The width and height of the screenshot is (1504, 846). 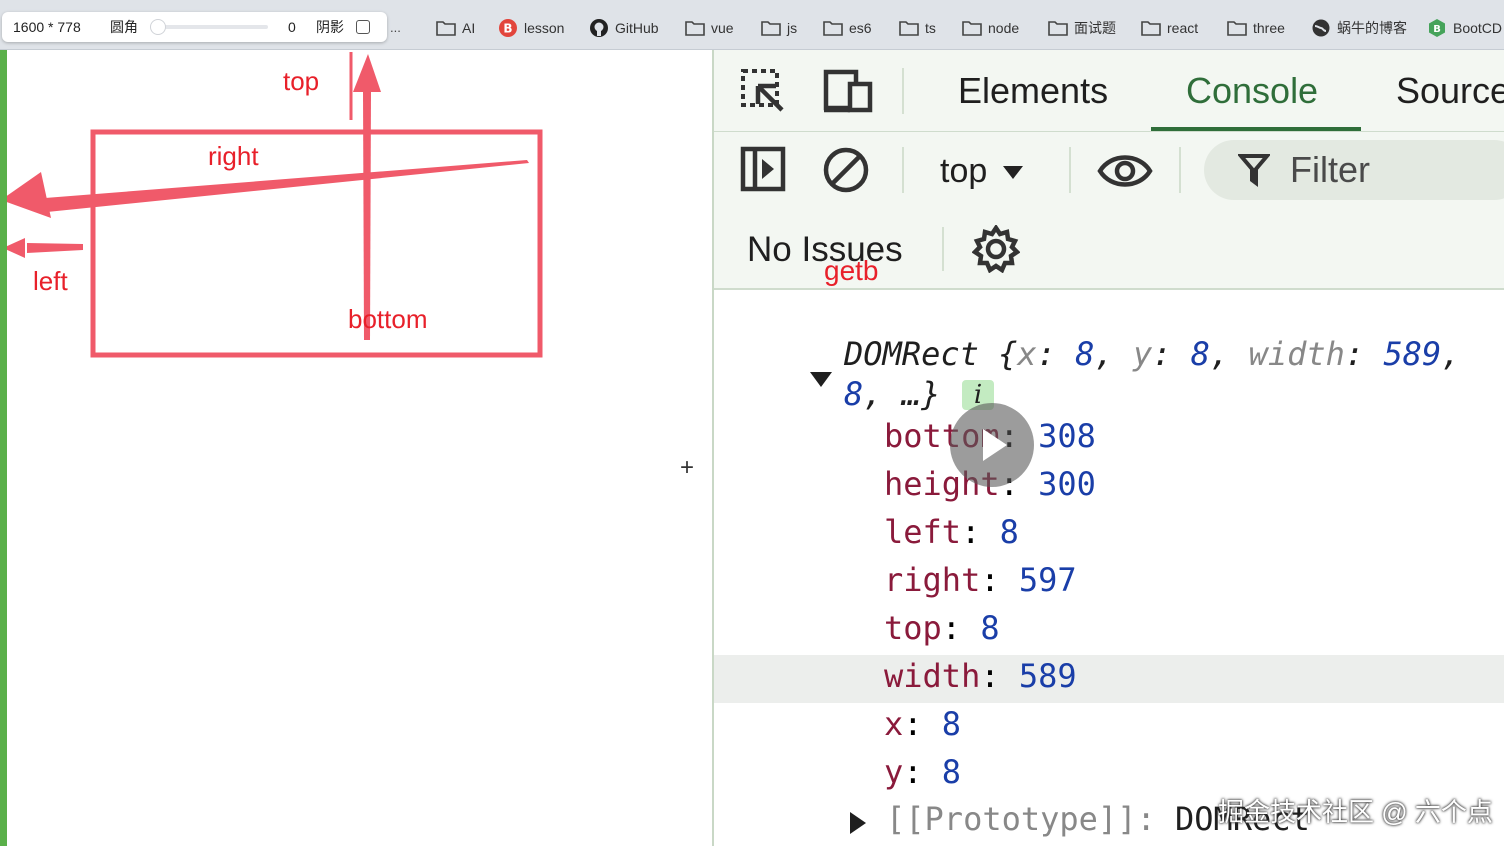 What do you see at coordinates (917, 28) in the screenshot?
I see `bookmark-ts: ts` at bounding box center [917, 28].